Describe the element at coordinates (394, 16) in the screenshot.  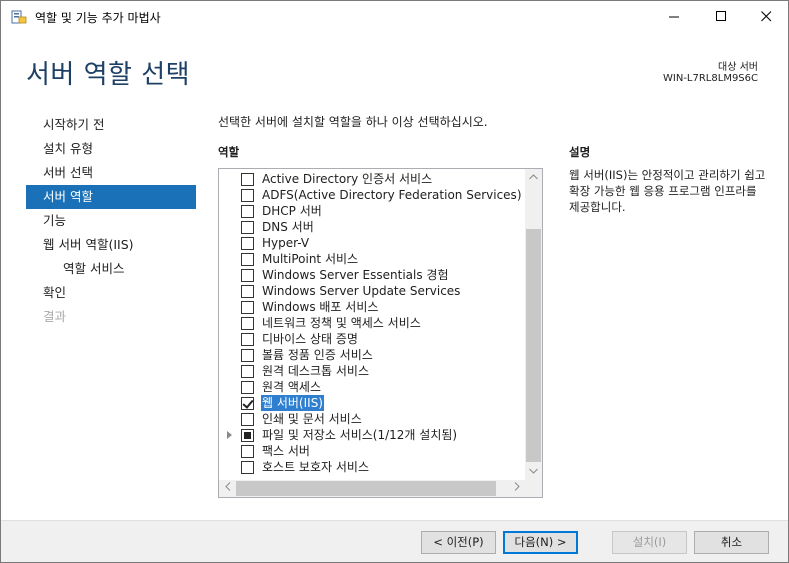
I see `title-bar: 역할 및 기능 추가 마법사` at that location.